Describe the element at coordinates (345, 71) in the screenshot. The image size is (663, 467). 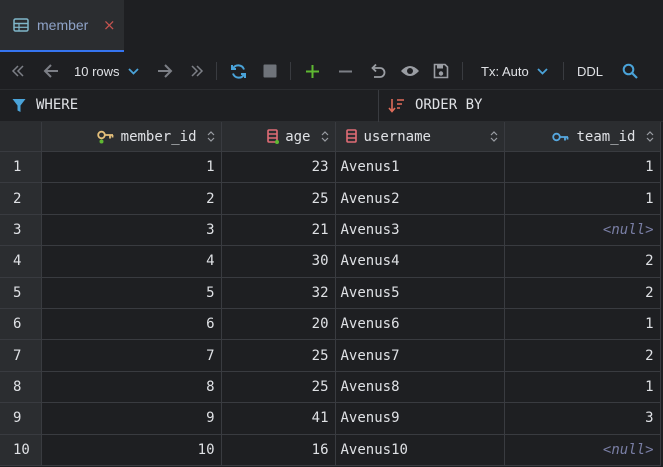
I see `delete-row-icon` at that location.